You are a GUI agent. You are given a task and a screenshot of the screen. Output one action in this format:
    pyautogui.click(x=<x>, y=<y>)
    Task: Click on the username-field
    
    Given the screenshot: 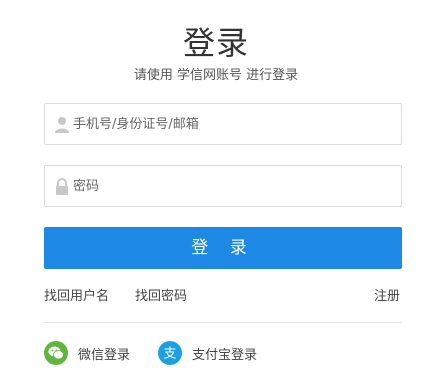 What is the action you would take?
    pyautogui.click(x=223, y=124)
    